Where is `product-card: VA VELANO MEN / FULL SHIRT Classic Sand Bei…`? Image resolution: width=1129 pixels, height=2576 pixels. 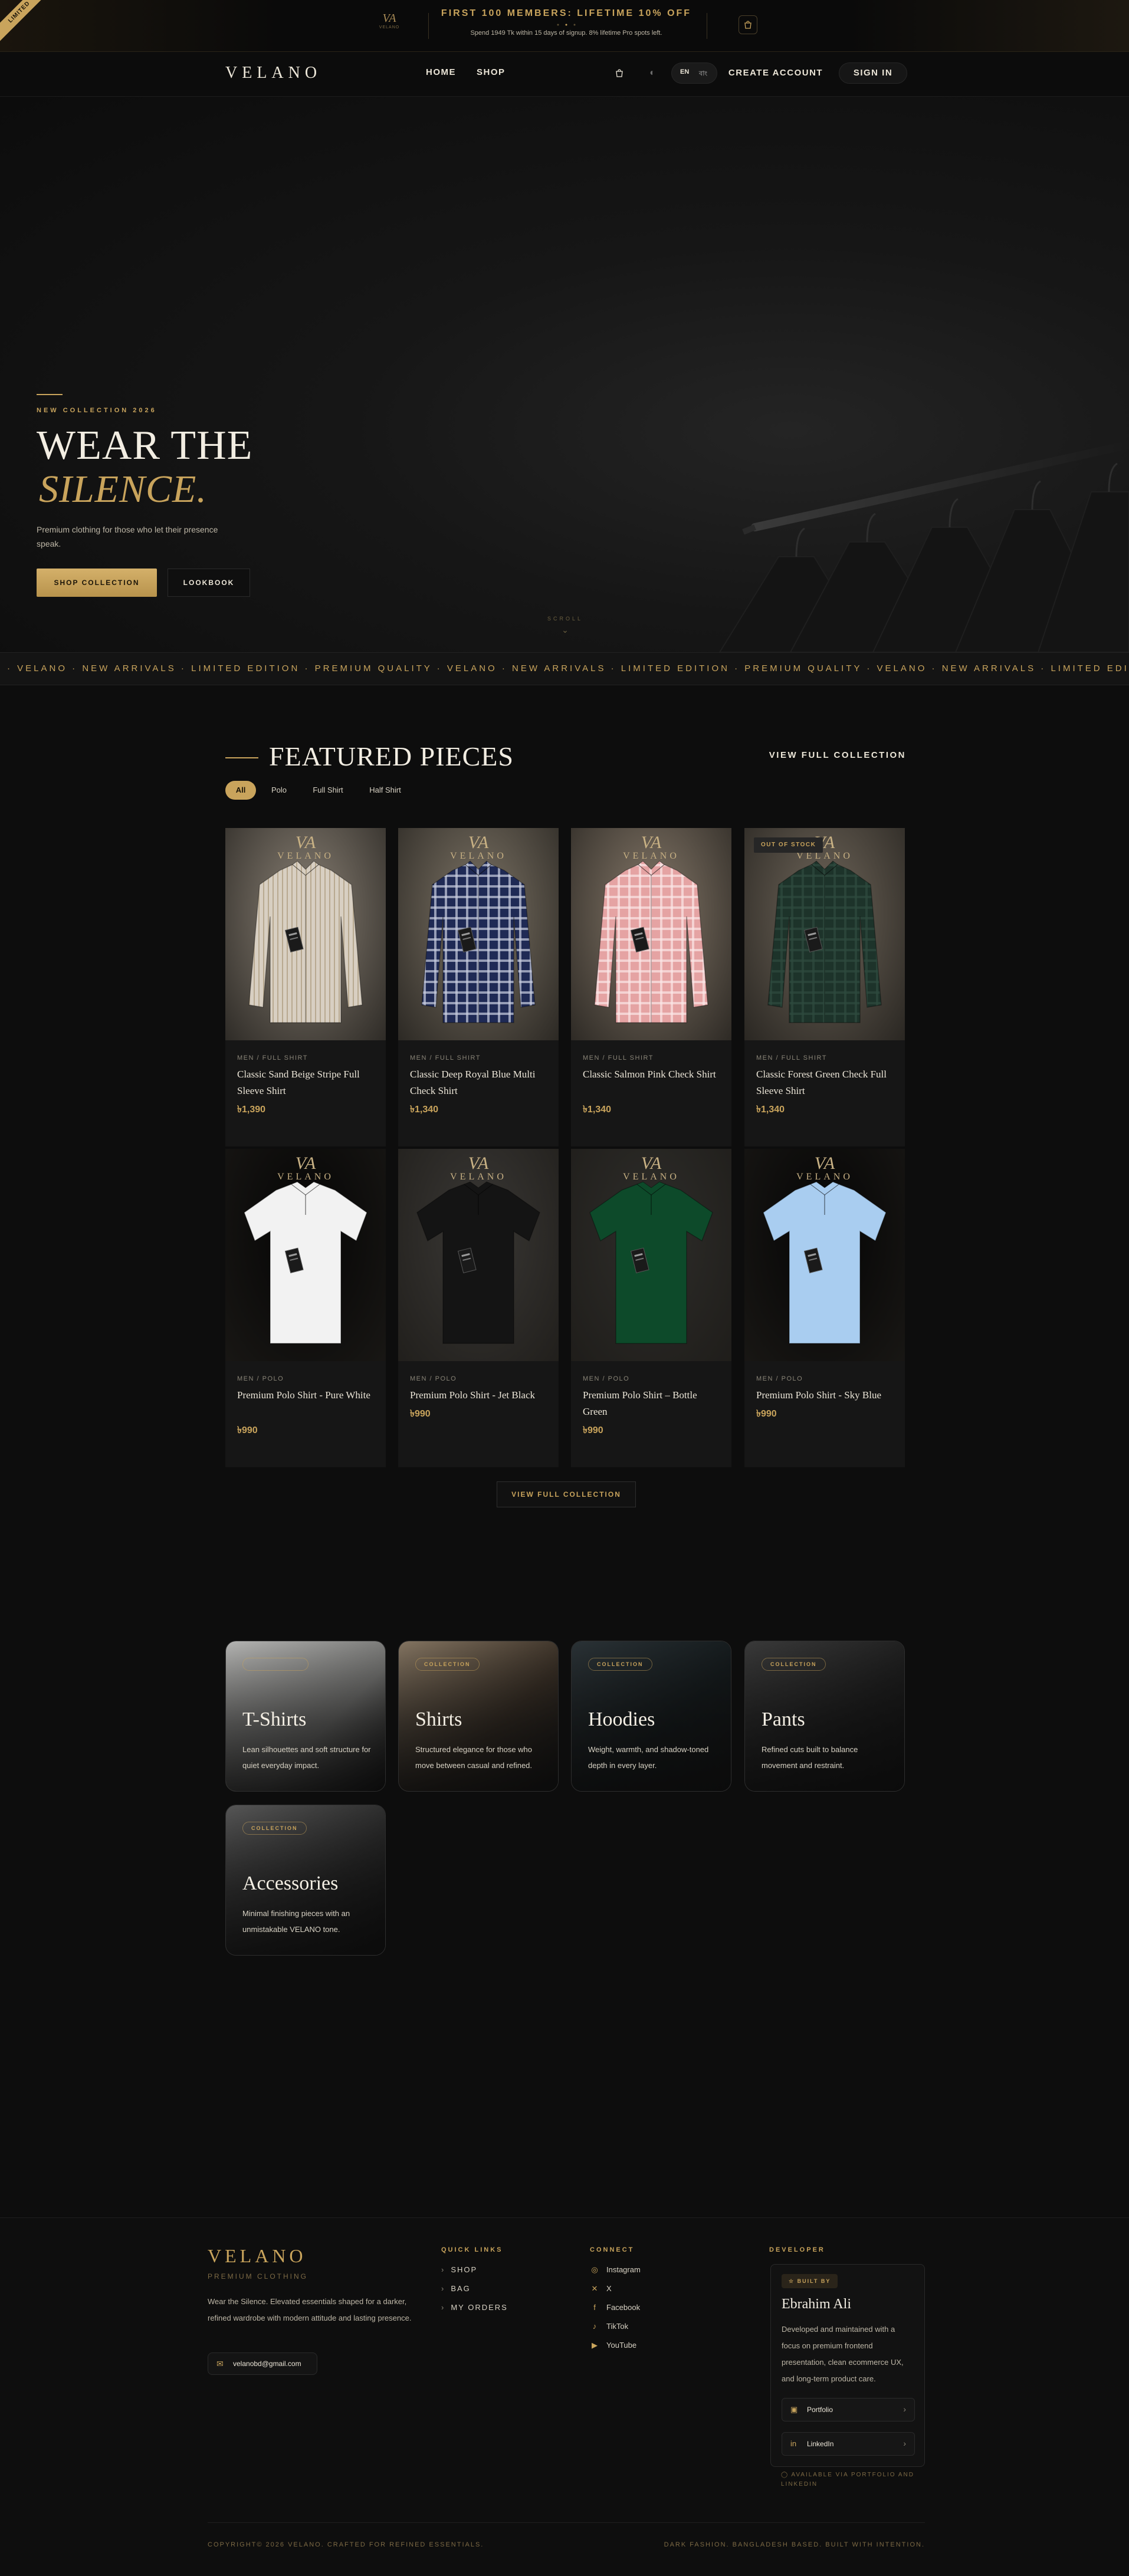
product-card: VA VELANO MEN / FULL SHIRT Classic Sand Bei… is located at coordinates (305, 987).